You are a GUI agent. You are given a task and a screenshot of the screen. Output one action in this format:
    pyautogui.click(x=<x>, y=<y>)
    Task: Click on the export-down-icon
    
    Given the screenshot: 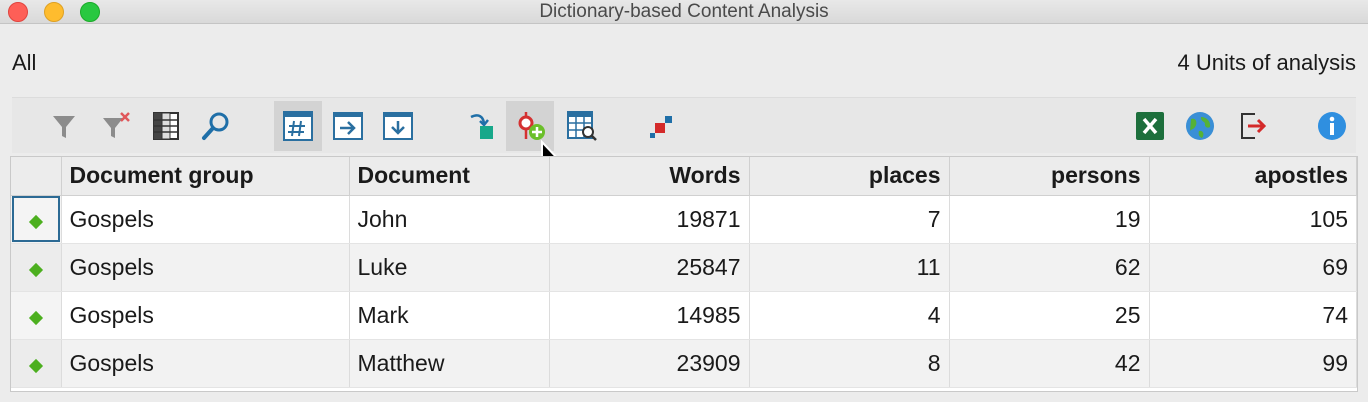 What is the action you would take?
    pyautogui.click(x=398, y=126)
    